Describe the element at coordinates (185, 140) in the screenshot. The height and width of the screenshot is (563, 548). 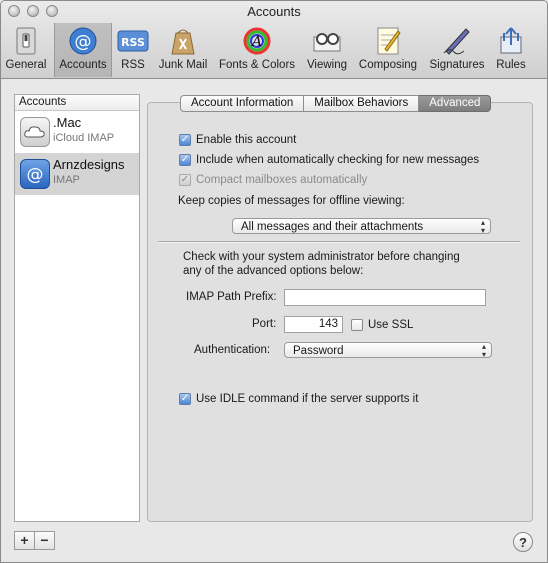
I see `enable-account-checkbox: ✓` at that location.